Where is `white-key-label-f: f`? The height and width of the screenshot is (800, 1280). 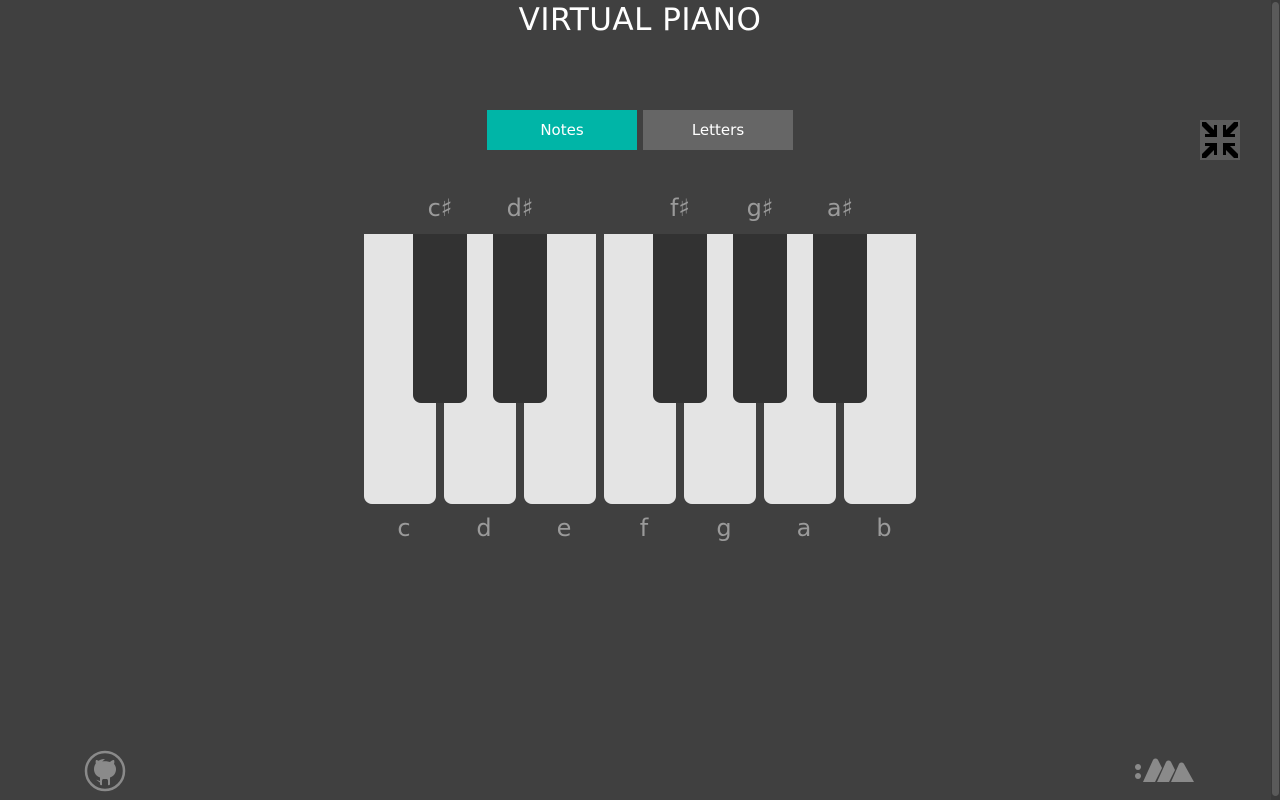 white-key-label-f: f is located at coordinates (644, 528).